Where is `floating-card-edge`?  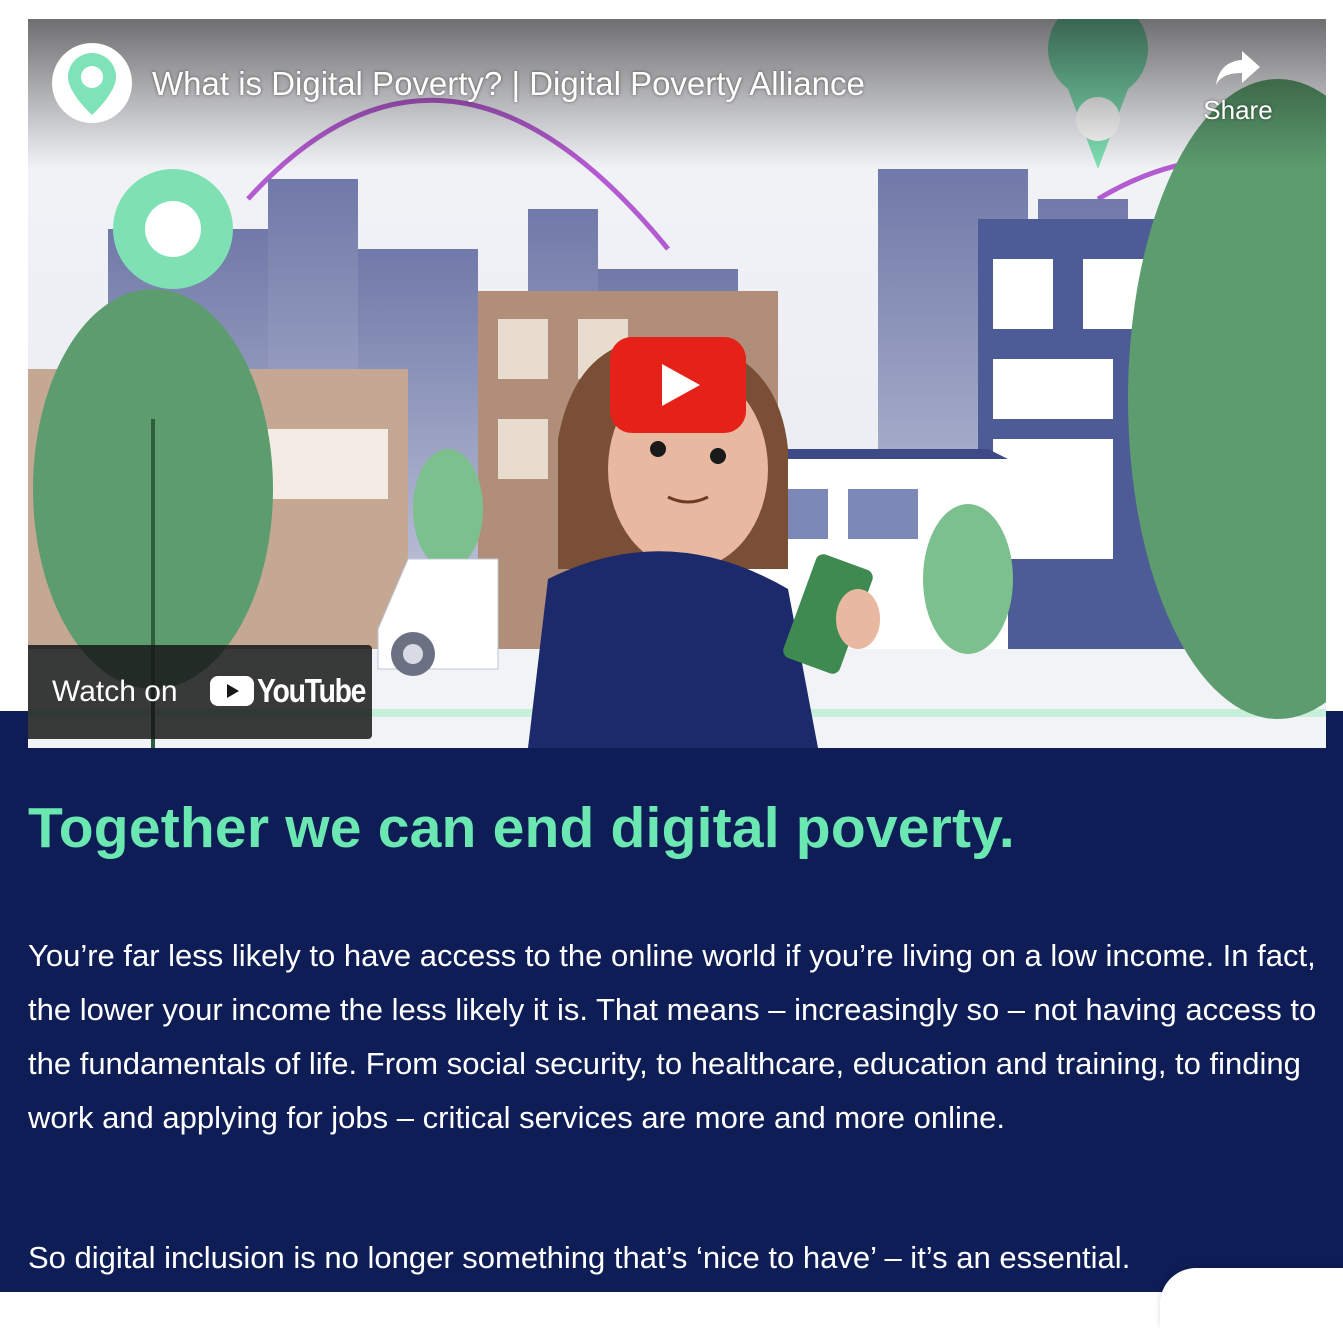 floating-card-edge is located at coordinates (1251, 1298).